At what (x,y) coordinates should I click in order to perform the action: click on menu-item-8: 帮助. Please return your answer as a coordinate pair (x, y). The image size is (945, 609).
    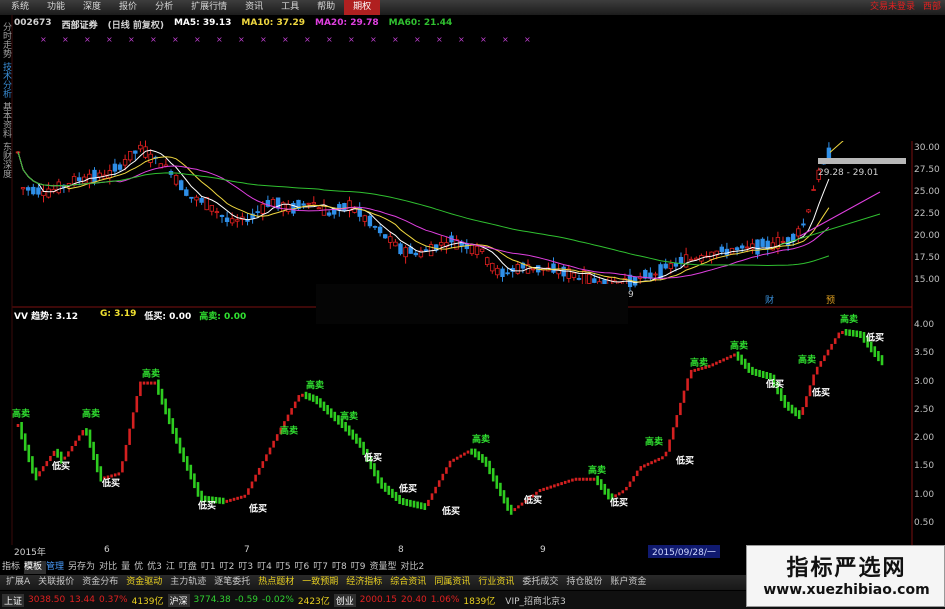
    Looking at the image, I should click on (326, 7).